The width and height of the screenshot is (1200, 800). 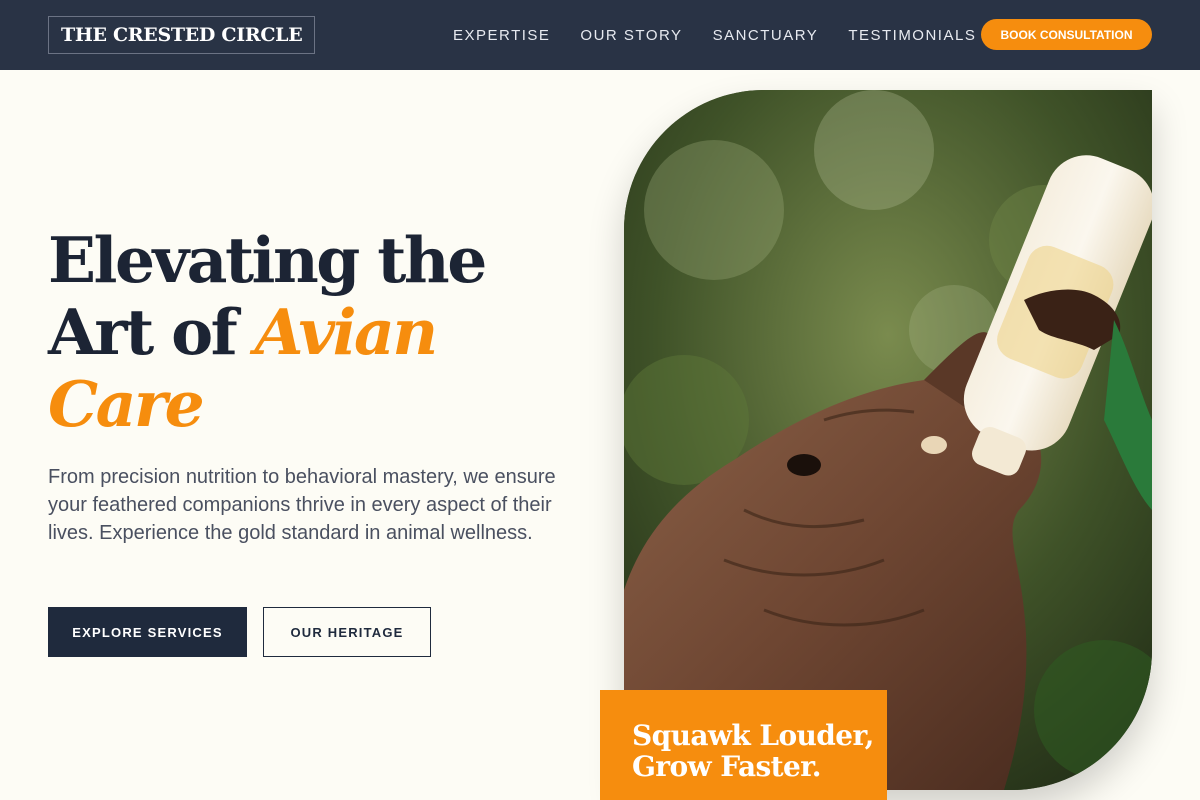 I want to click on promo-box: Squawk Louder, Grow Faster., so click(x=743, y=745).